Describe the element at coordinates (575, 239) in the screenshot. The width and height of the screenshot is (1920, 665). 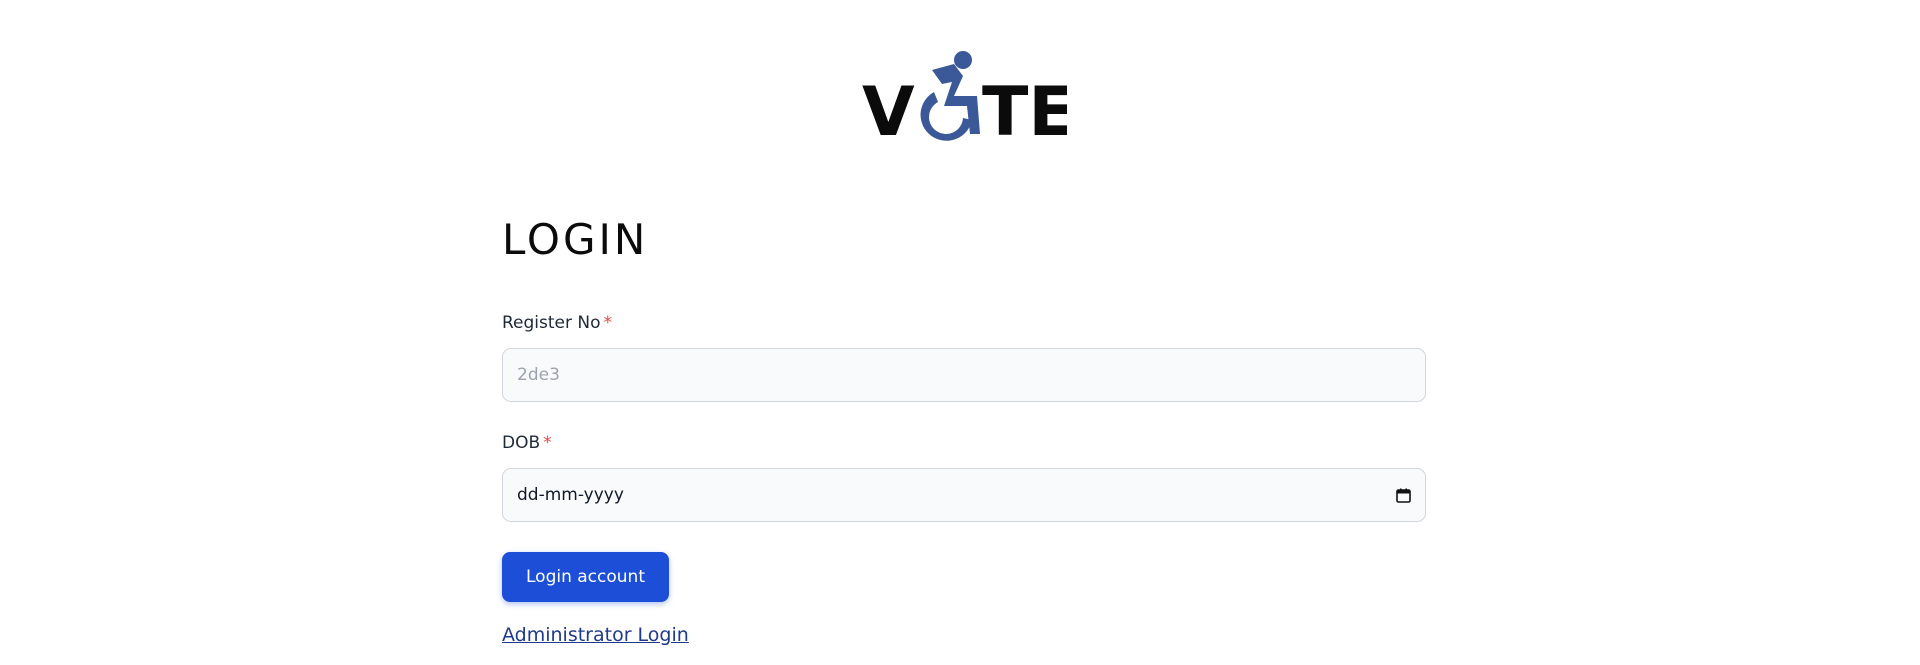
I see `page-title: LOGIN` at that location.